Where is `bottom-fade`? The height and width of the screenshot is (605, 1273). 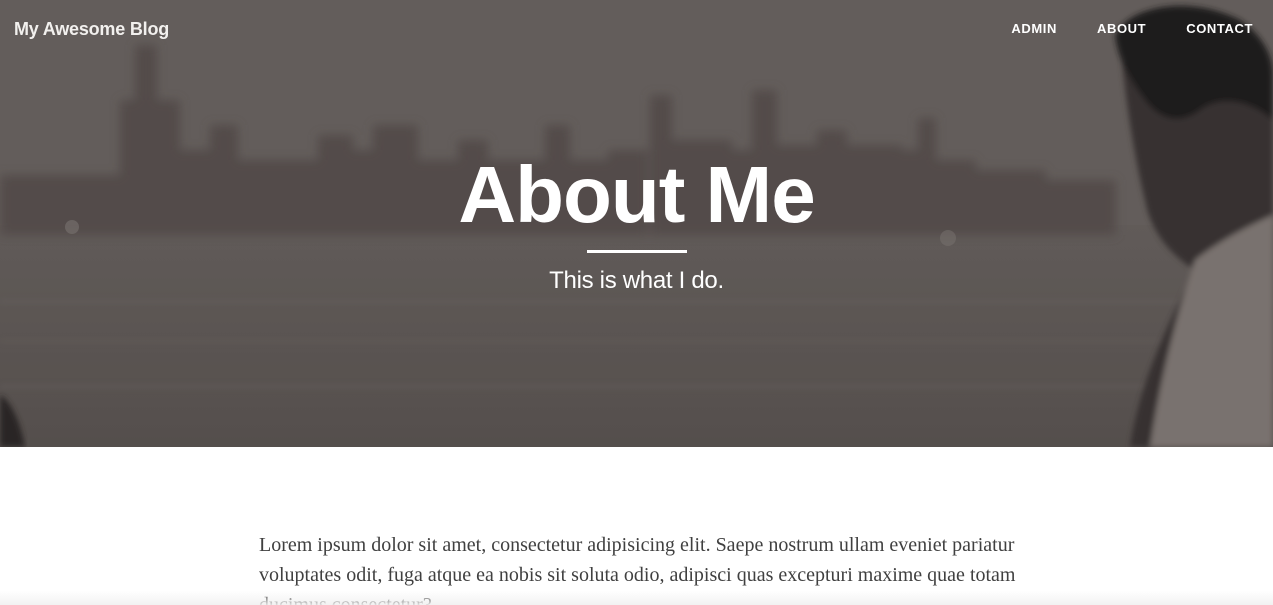 bottom-fade is located at coordinates (636, 598).